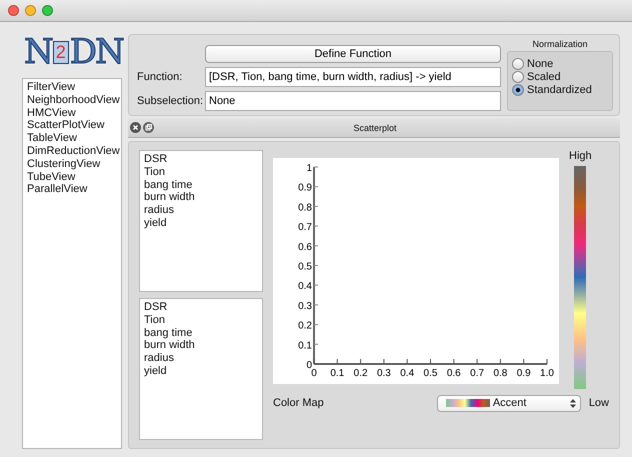 The height and width of the screenshot is (457, 632). What do you see at coordinates (544, 77) in the screenshot?
I see `radio-label: Scaled` at bounding box center [544, 77].